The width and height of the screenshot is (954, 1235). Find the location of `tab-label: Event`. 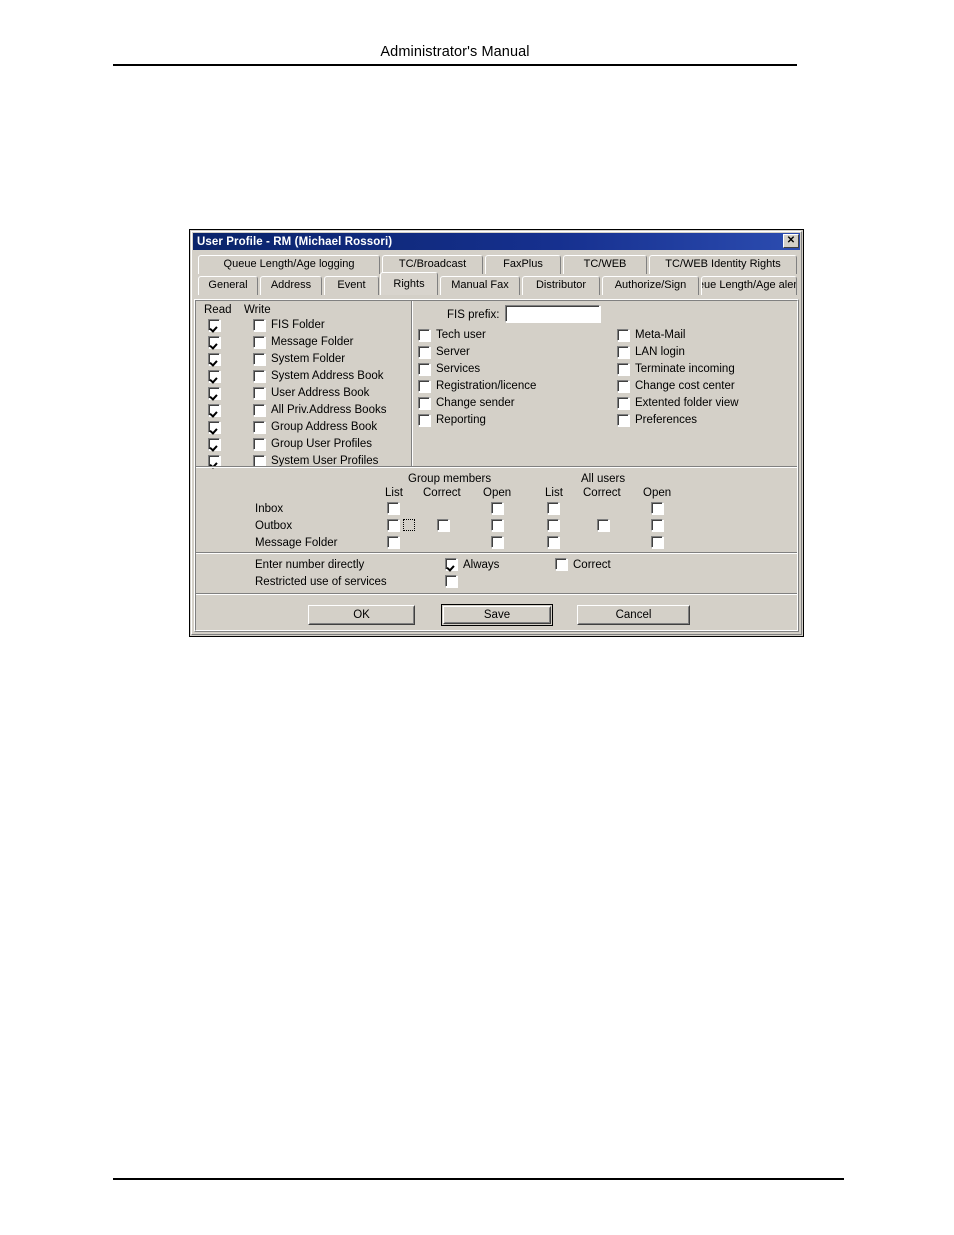

tab-label: Event is located at coordinates (351, 285).